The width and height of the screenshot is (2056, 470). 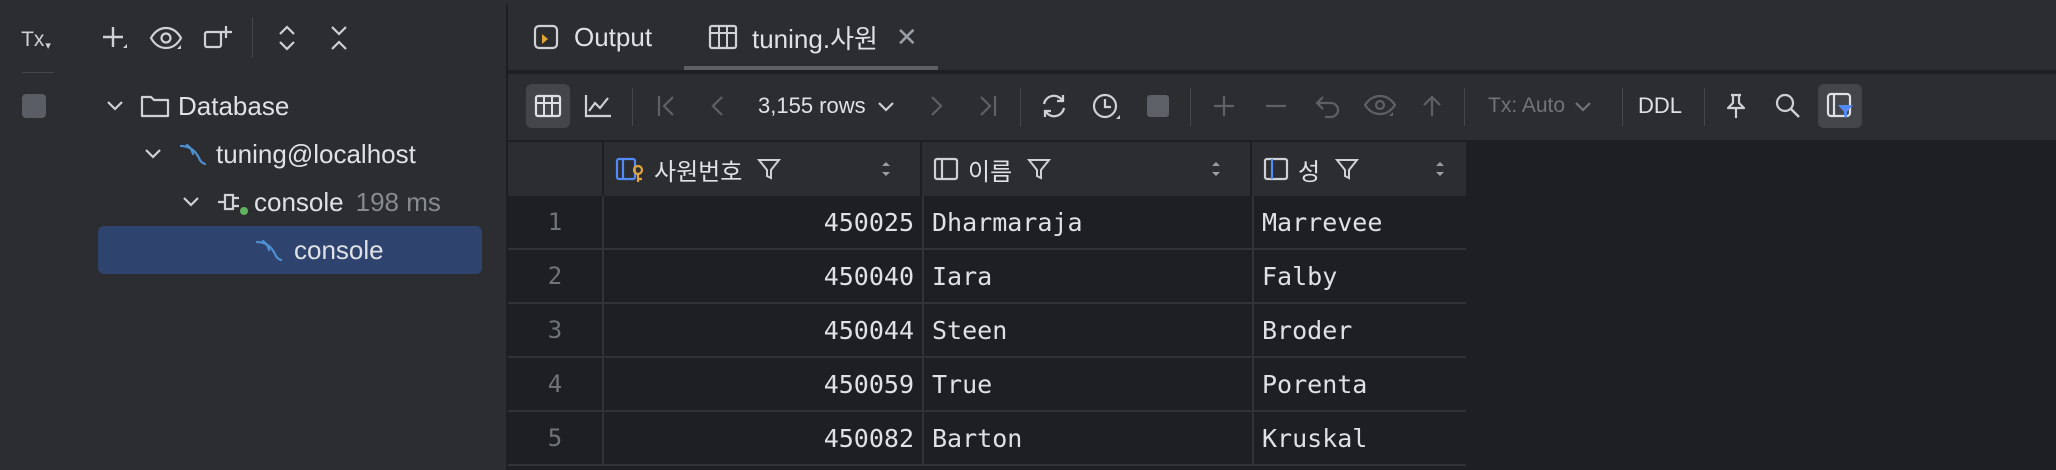 What do you see at coordinates (555, 169) in the screenshot?
I see `row-number-header` at bounding box center [555, 169].